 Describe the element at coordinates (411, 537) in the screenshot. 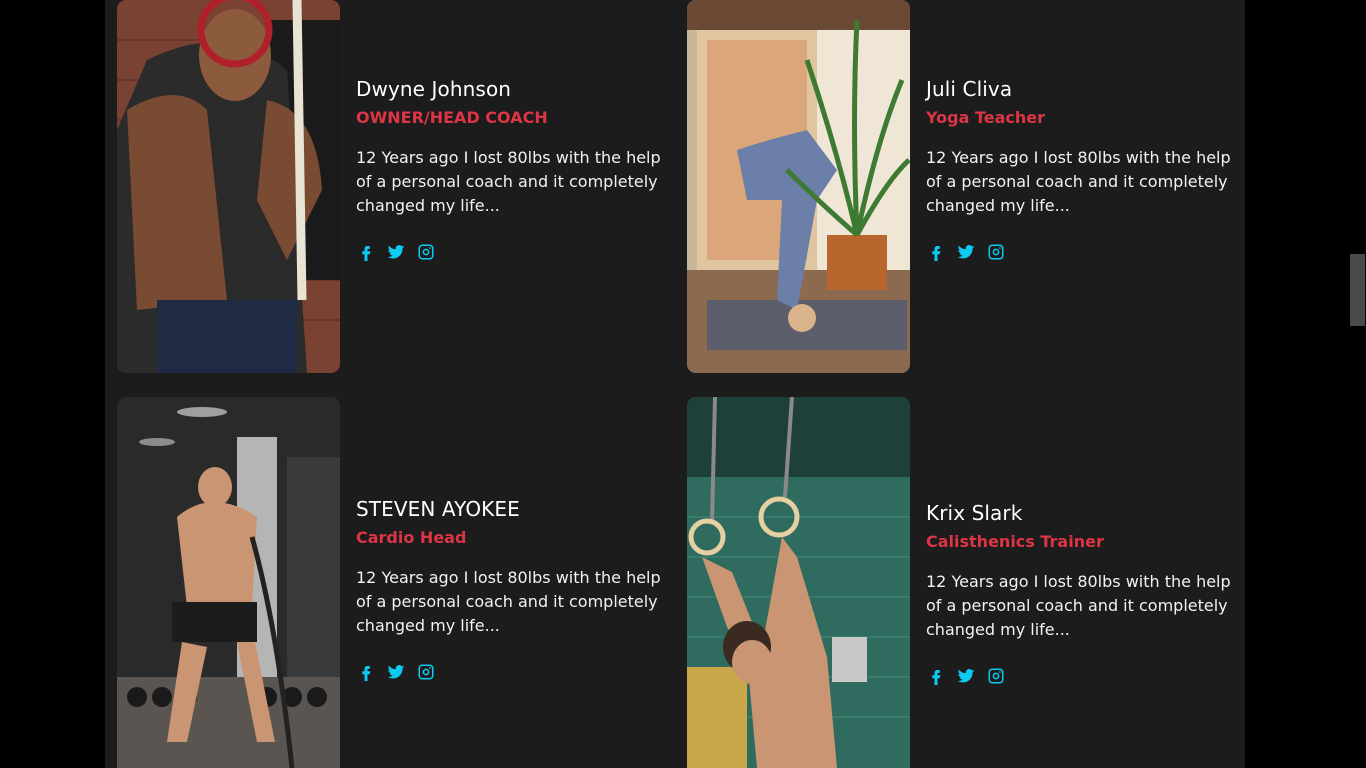

I see `trainer-role: Cardio Head` at that location.